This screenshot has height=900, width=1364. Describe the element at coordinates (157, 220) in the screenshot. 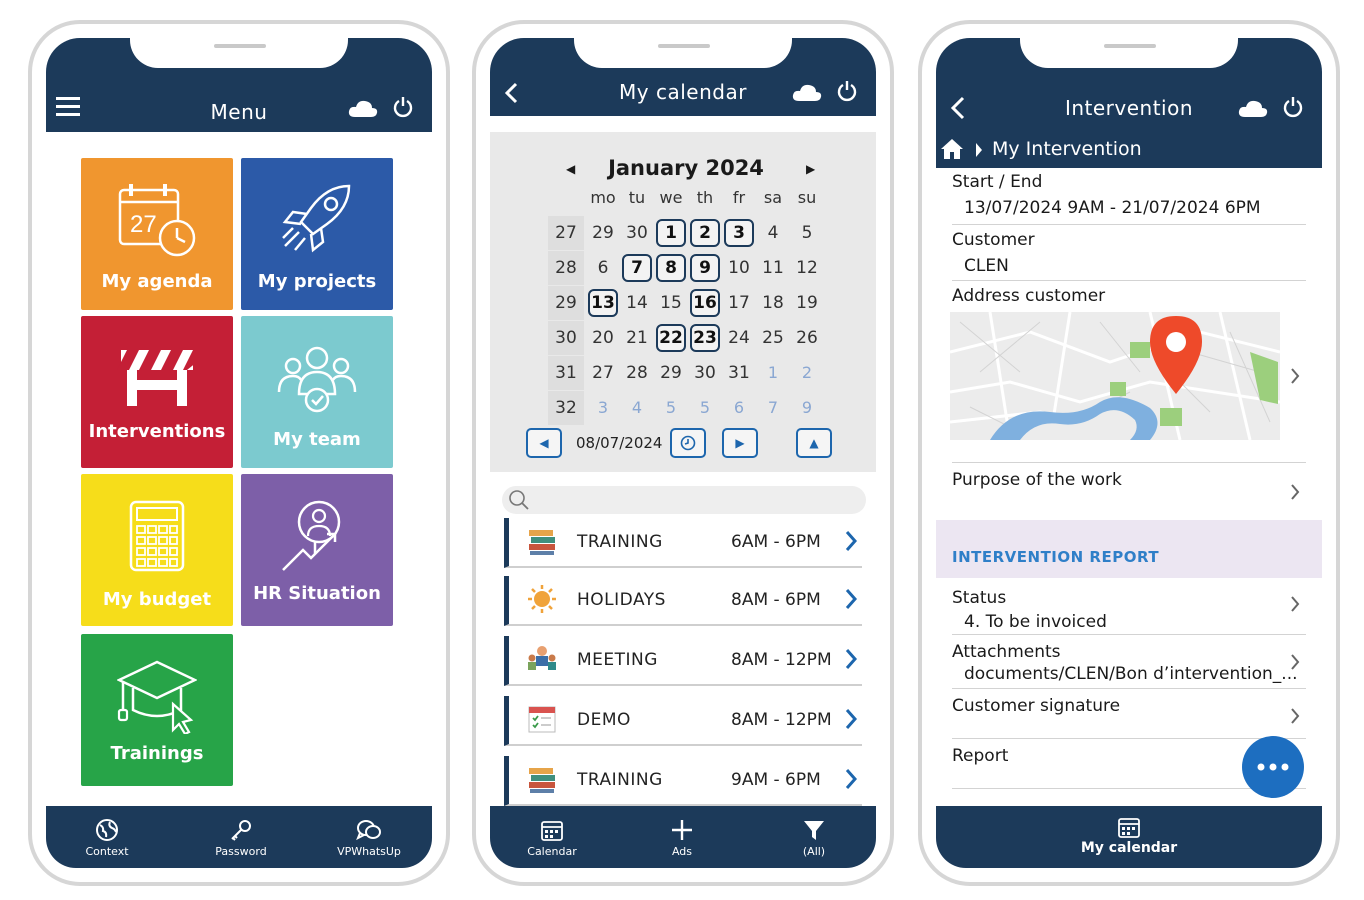

I see `calendar-clock-icon: 27` at that location.